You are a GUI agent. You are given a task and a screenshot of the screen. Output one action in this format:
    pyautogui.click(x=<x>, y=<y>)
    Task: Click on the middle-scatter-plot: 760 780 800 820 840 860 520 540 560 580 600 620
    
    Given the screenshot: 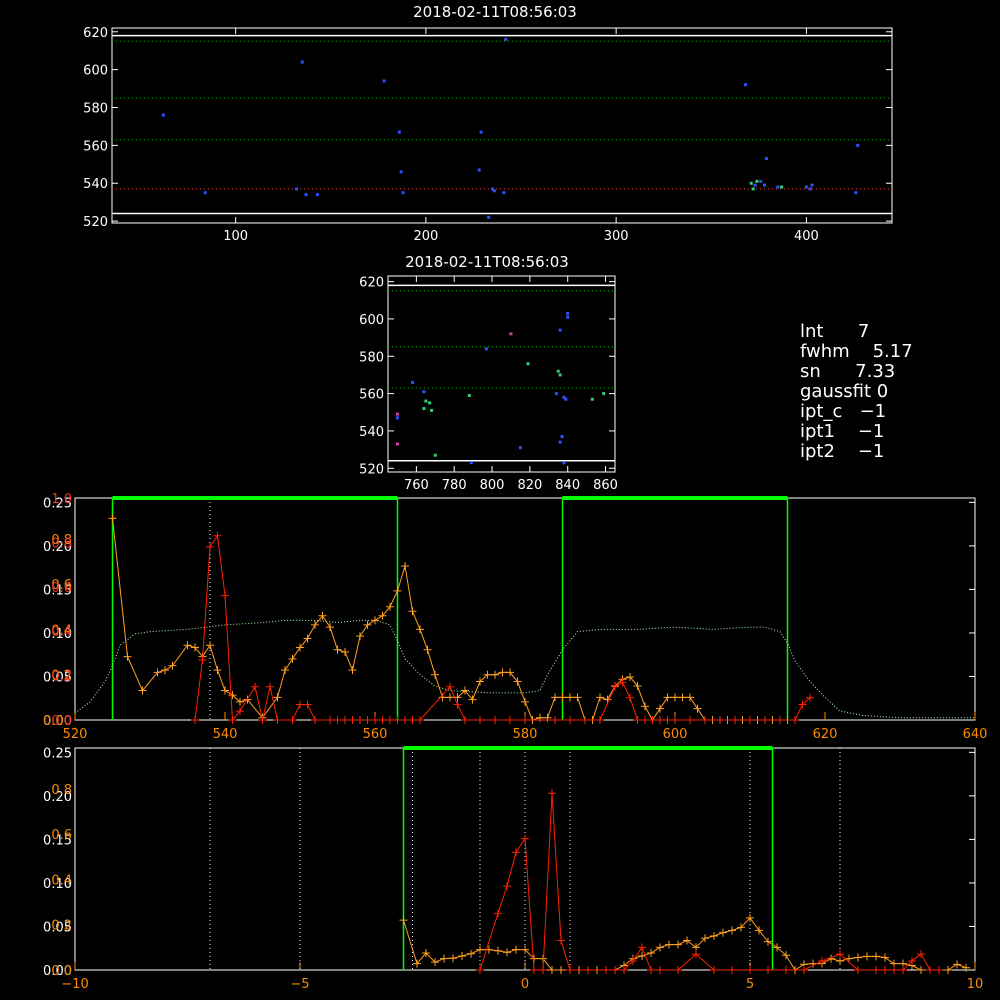 What is the action you would take?
    pyautogui.click(x=488, y=384)
    